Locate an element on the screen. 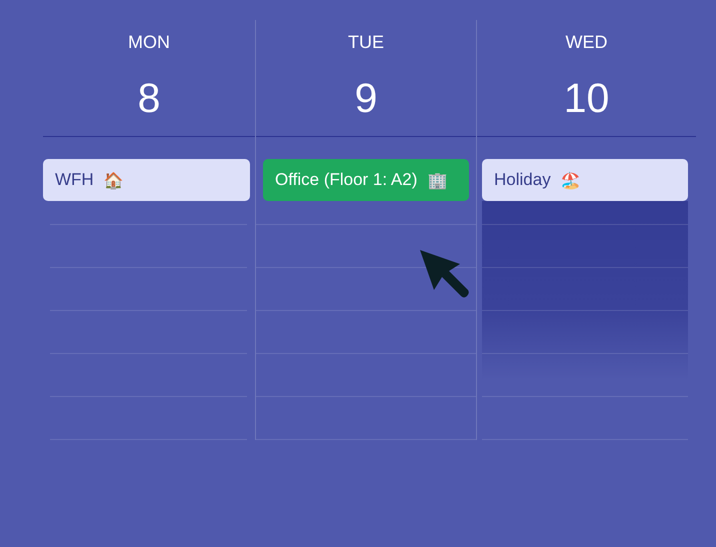 The width and height of the screenshot is (716, 547). event-emoji: 🏢 is located at coordinates (437, 180).